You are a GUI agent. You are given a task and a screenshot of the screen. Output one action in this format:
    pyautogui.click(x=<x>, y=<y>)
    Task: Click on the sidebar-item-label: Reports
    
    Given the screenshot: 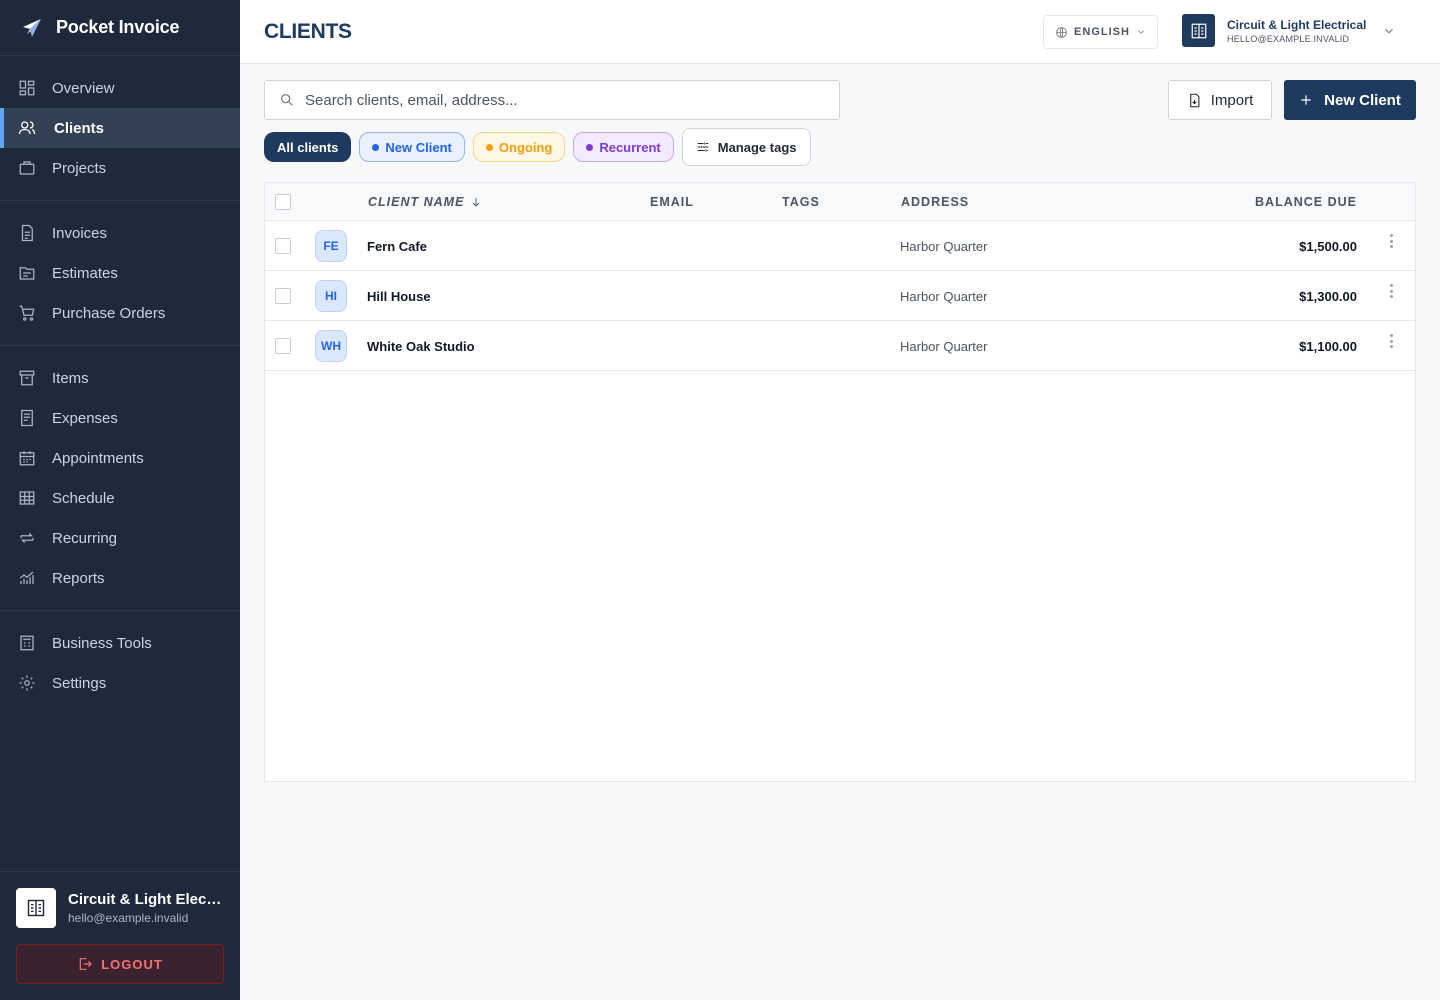 What is the action you would take?
    pyautogui.click(x=78, y=578)
    